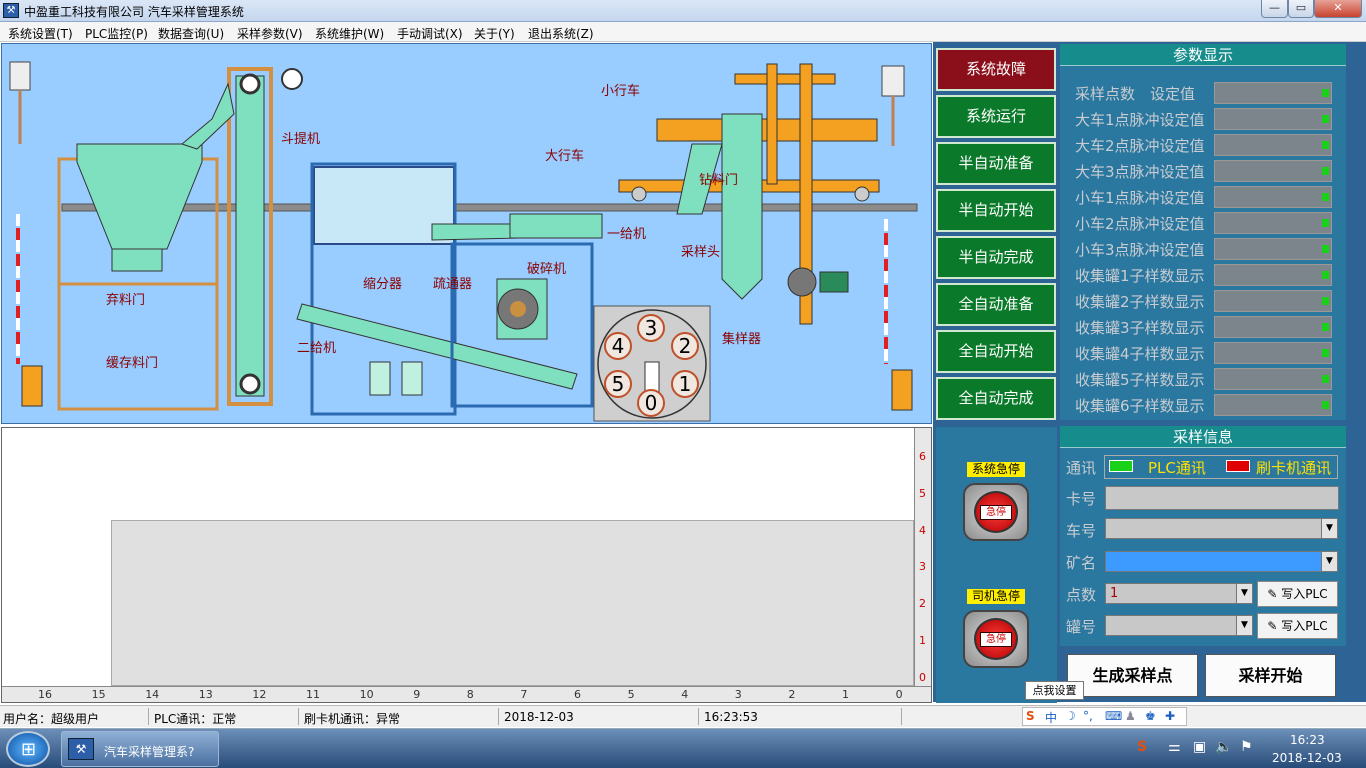  What do you see at coordinates (1140, 146) in the screenshot?
I see `param-label: 大车2点脉冲设定值` at bounding box center [1140, 146].